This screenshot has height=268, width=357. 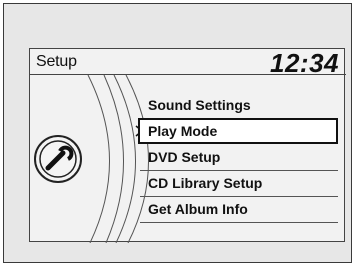 What do you see at coordinates (239, 222) in the screenshot?
I see `menu-divider` at bounding box center [239, 222].